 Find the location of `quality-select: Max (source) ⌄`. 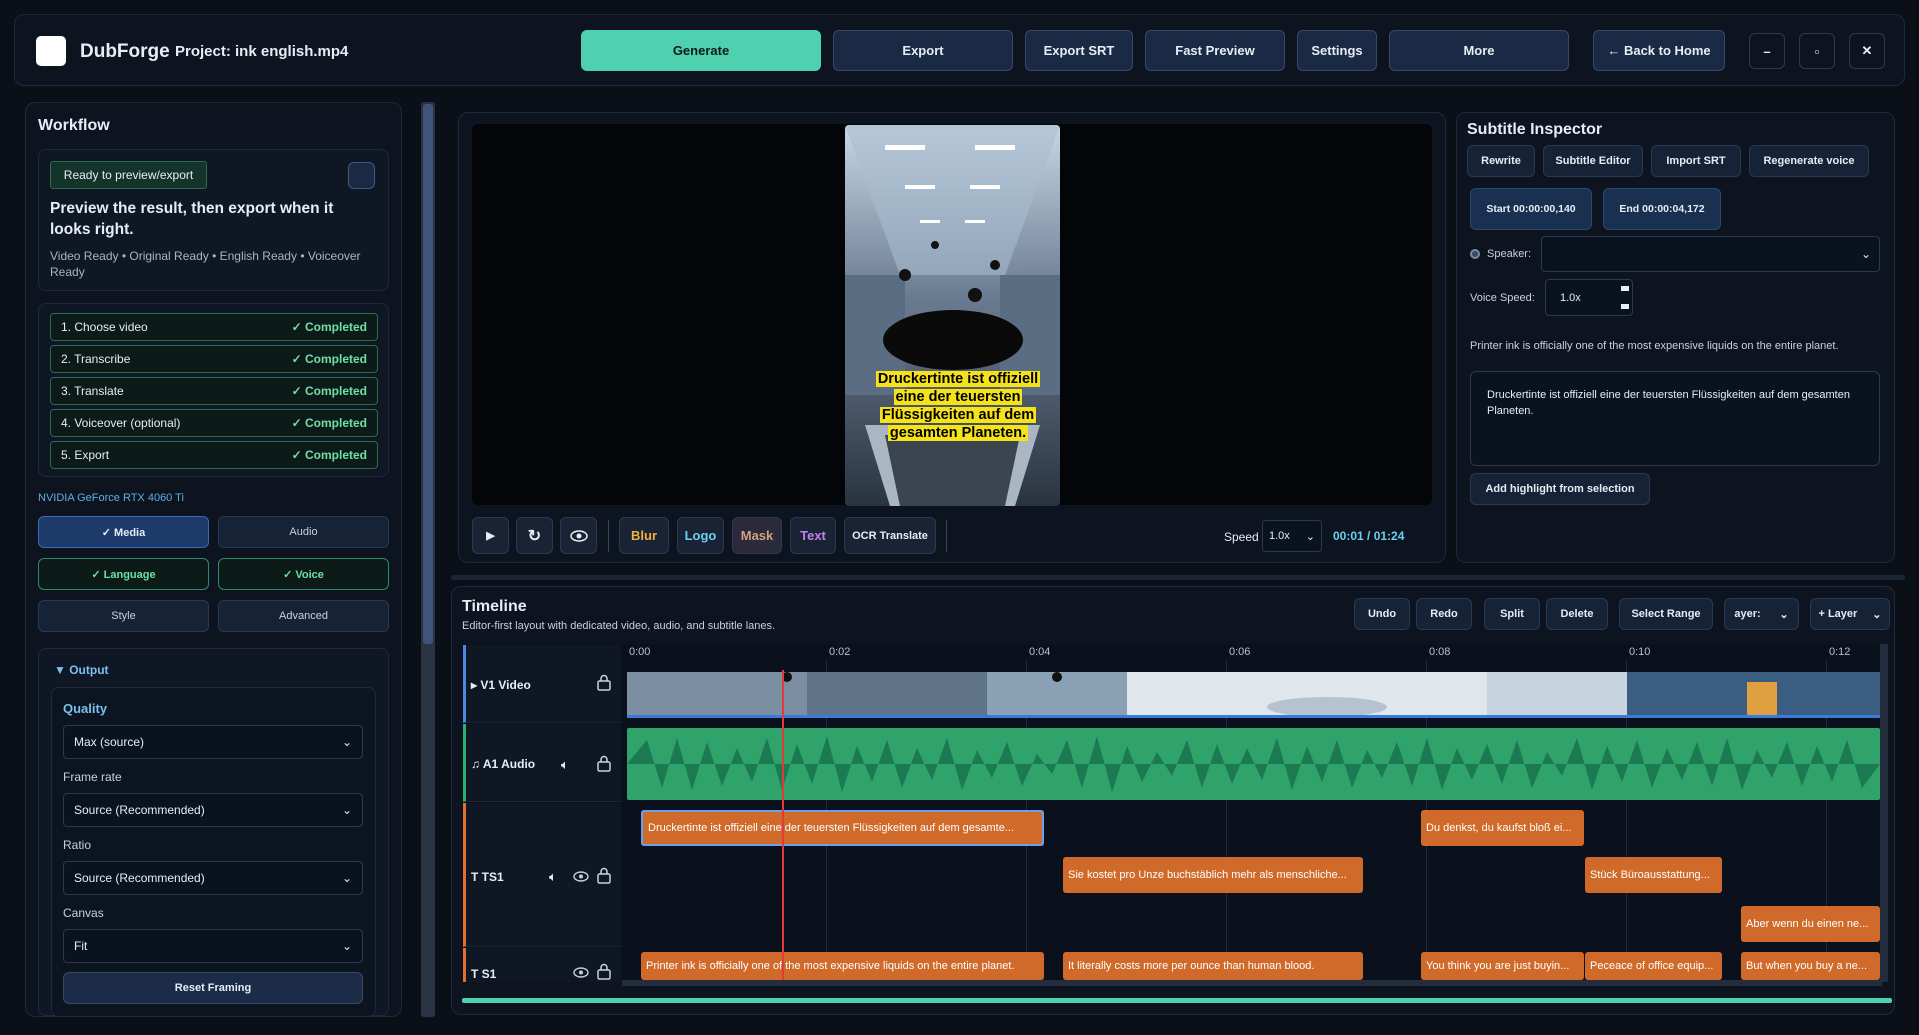

quality-select: Max (source) ⌄ is located at coordinates (213, 742).